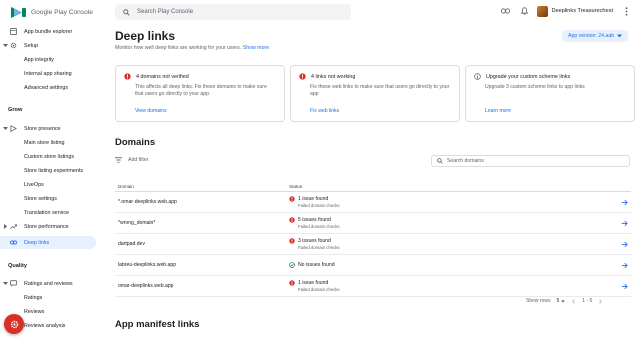 The height and width of the screenshot is (338, 640). I want to click on sidebar-item-main-store-listing: Main store listing, so click(48, 142).